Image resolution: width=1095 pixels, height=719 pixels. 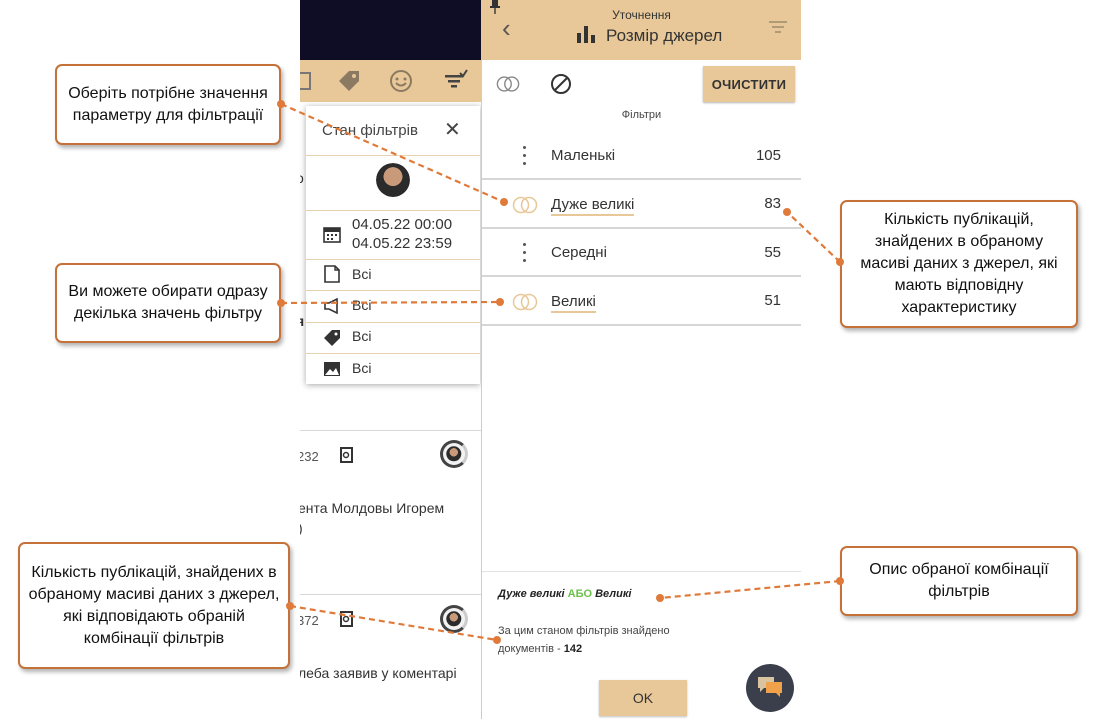 What do you see at coordinates (641, 302) in the screenshot?
I see `filter-option: Великі 51` at bounding box center [641, 302].